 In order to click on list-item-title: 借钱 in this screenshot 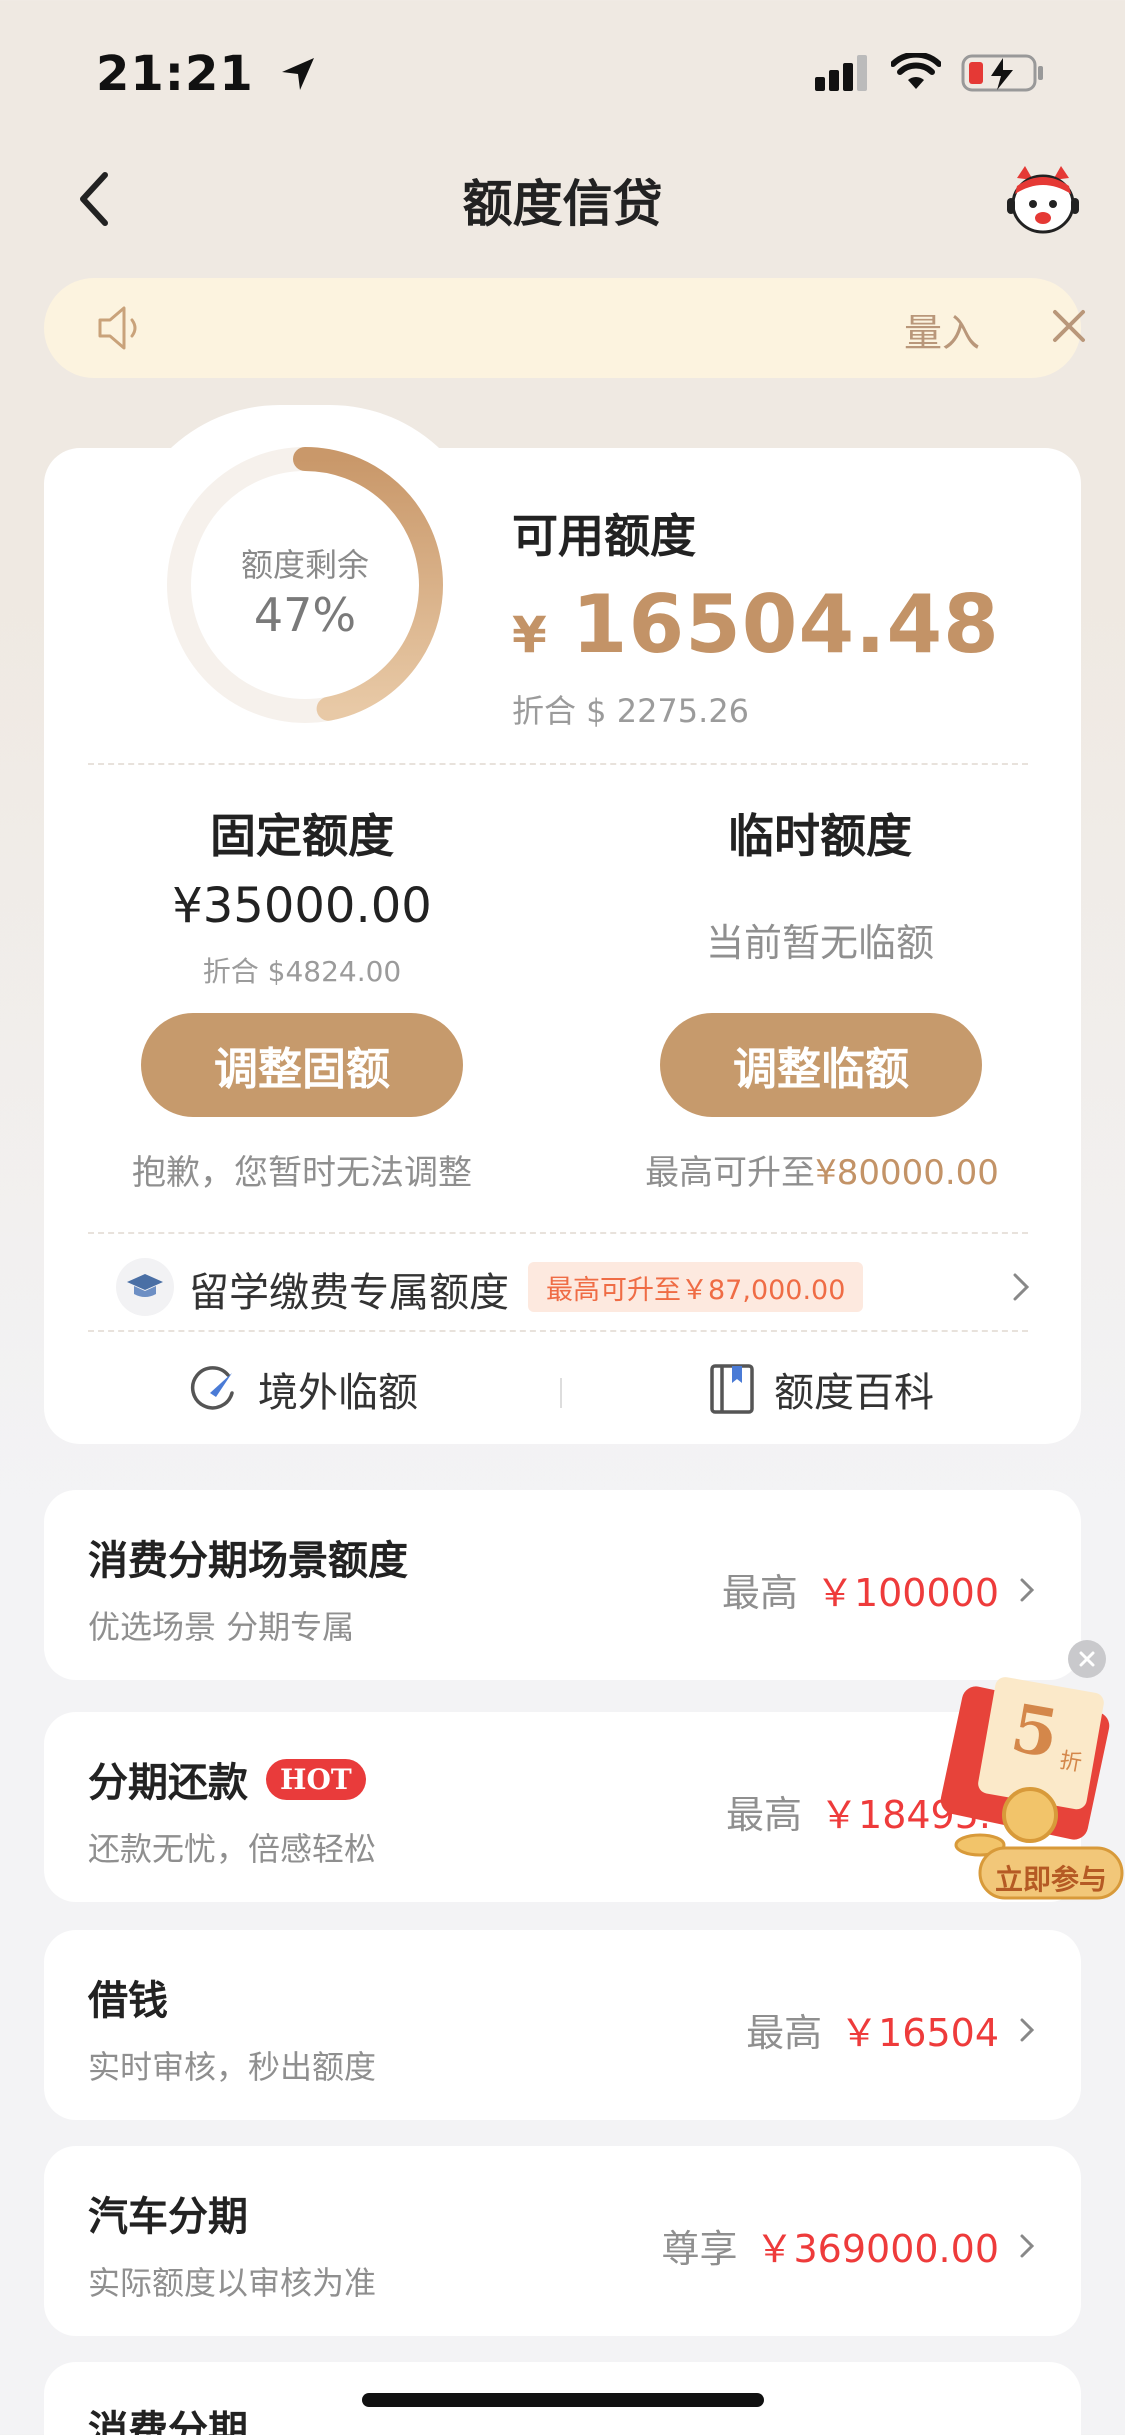, I will do `click(128, 1997)`.